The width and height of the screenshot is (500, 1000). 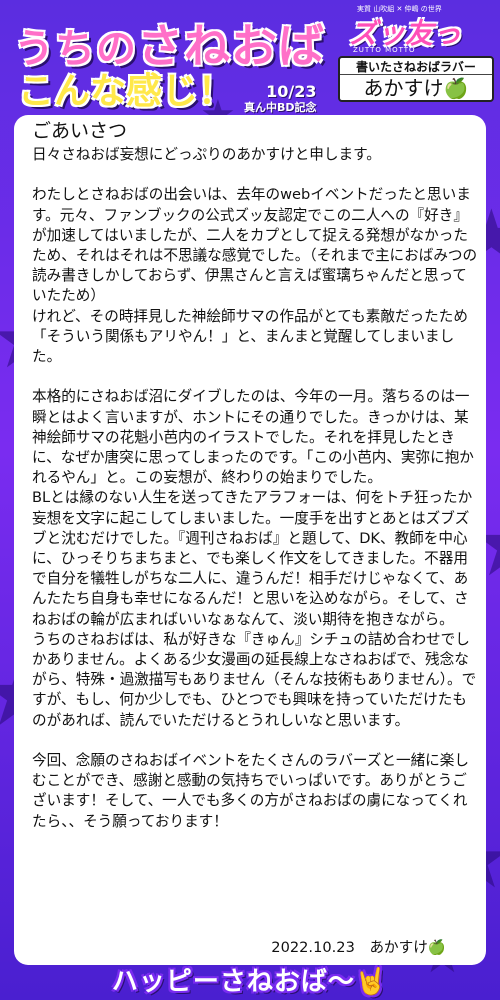 I want to click on footer-banner: ハッピーさねおば〜🤘, so click(x=250, y=982).